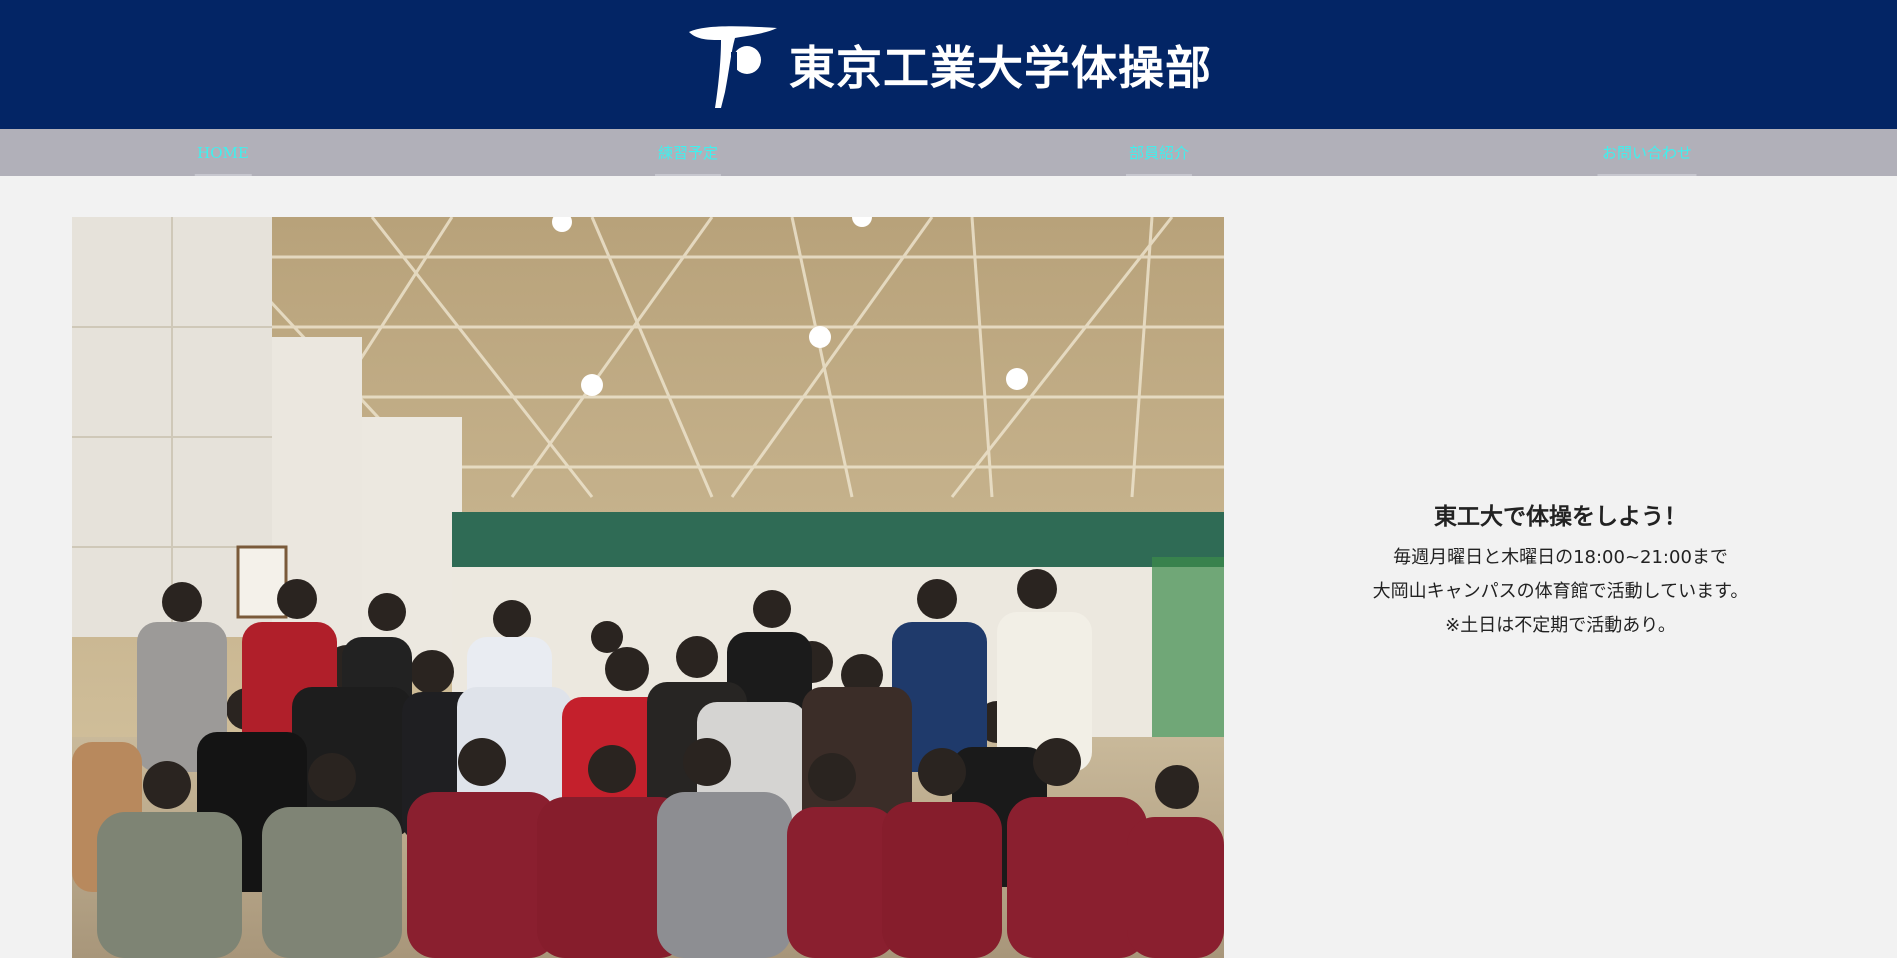 The width and height of the screenshot is (1897, 958). Describe the element at coordinates (733, 66) in the screenshot. I see `gymnast-logo-icon` at that location.